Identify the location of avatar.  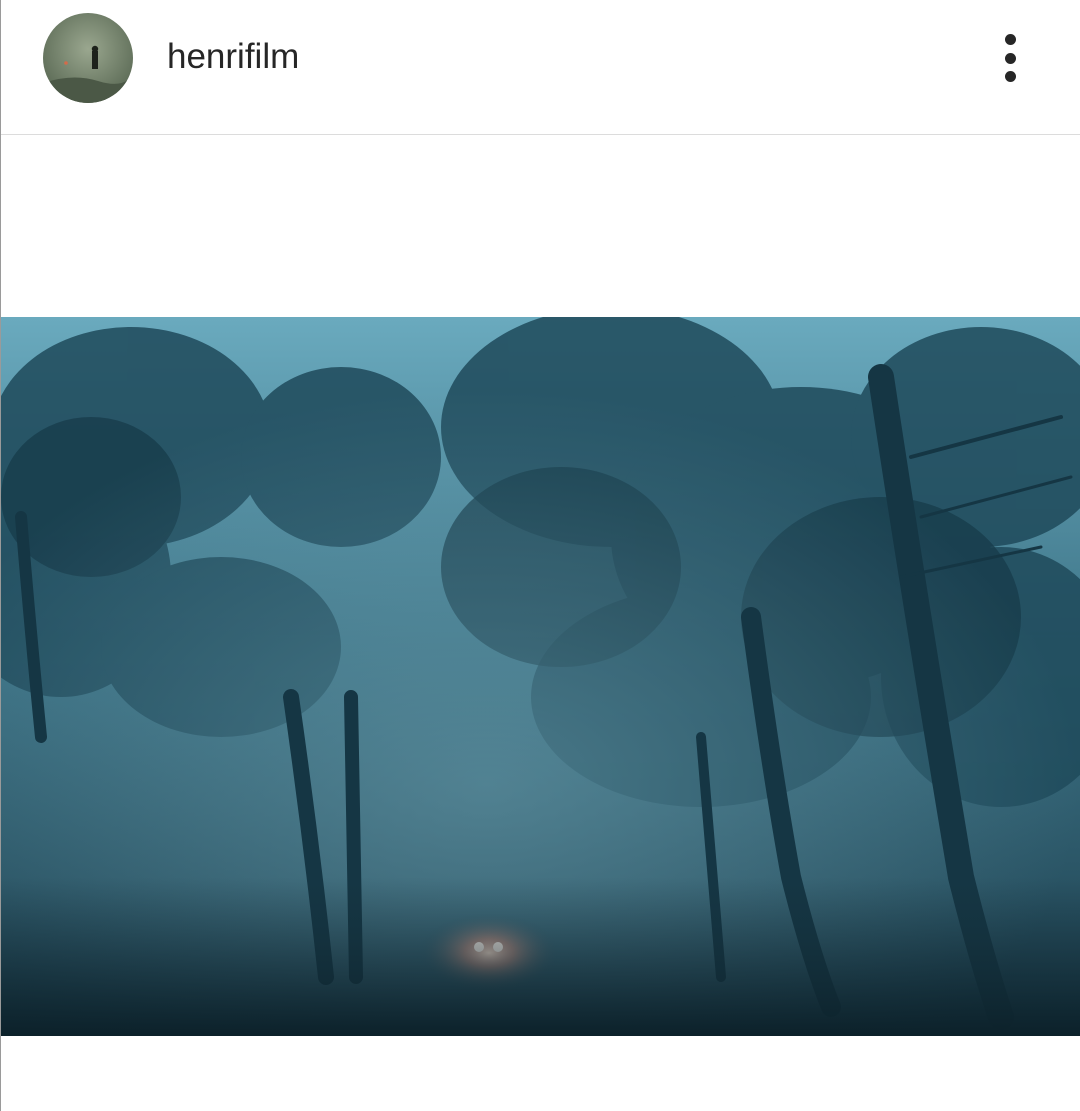
(88, 58).